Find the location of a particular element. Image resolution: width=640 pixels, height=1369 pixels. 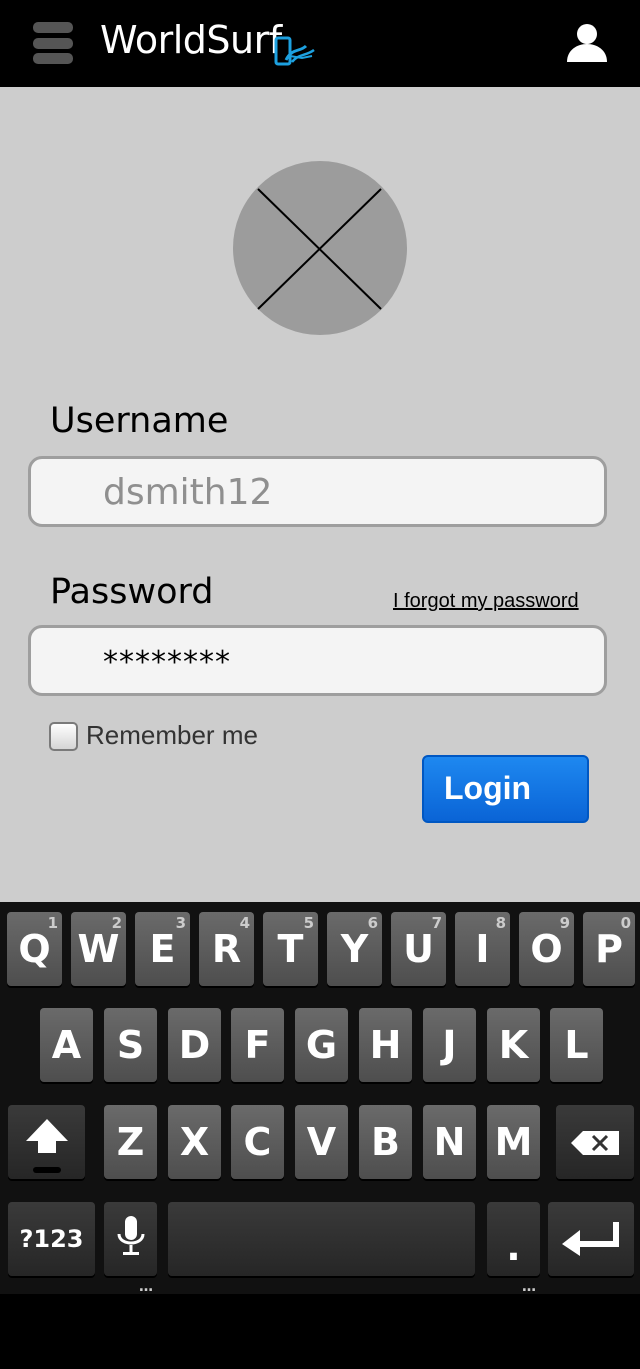

key-h: H is located at coordinates (385, 1045).